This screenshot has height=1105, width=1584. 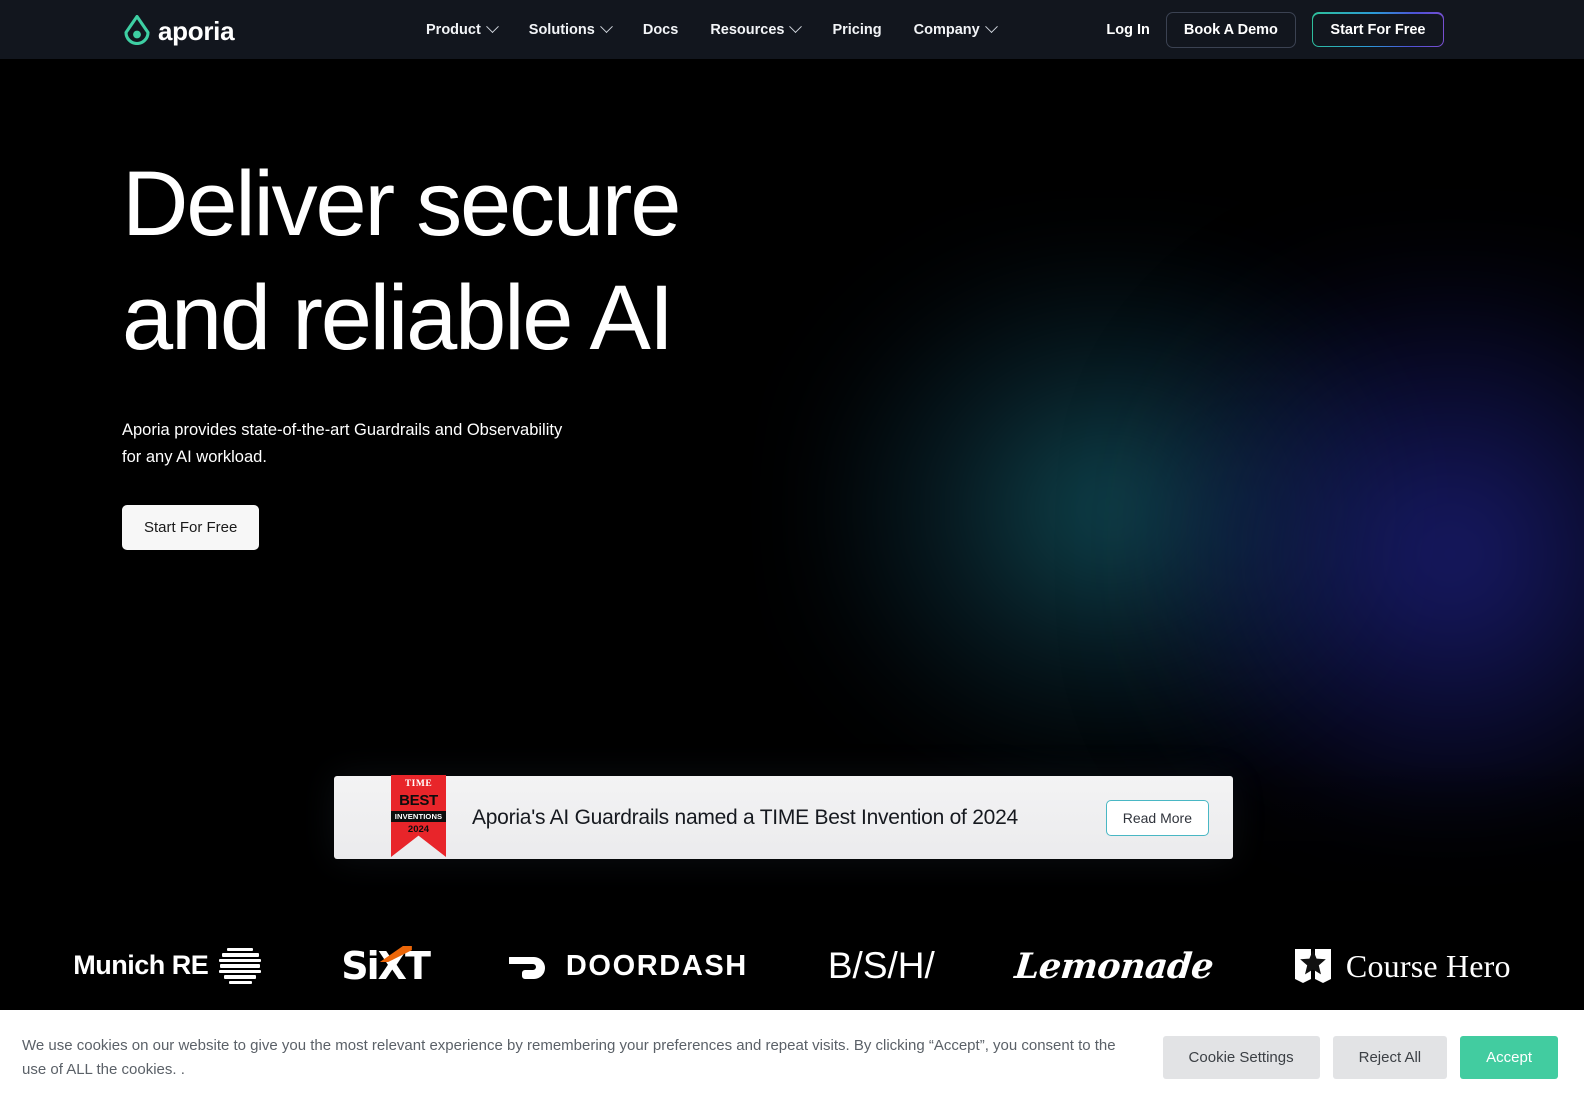 What do you see at coordinates (1428, 965) in the screenshot?
I see `logo-course-hero-text: Course Hero` at bounding box center [1428, 965].